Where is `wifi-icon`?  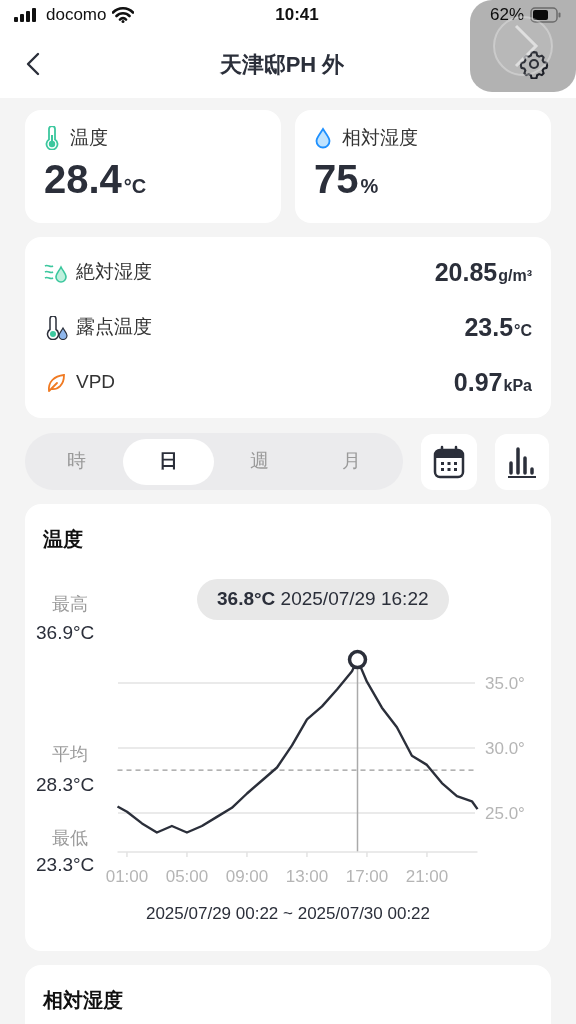
wifi-icon is located at coordinates (123, 15).